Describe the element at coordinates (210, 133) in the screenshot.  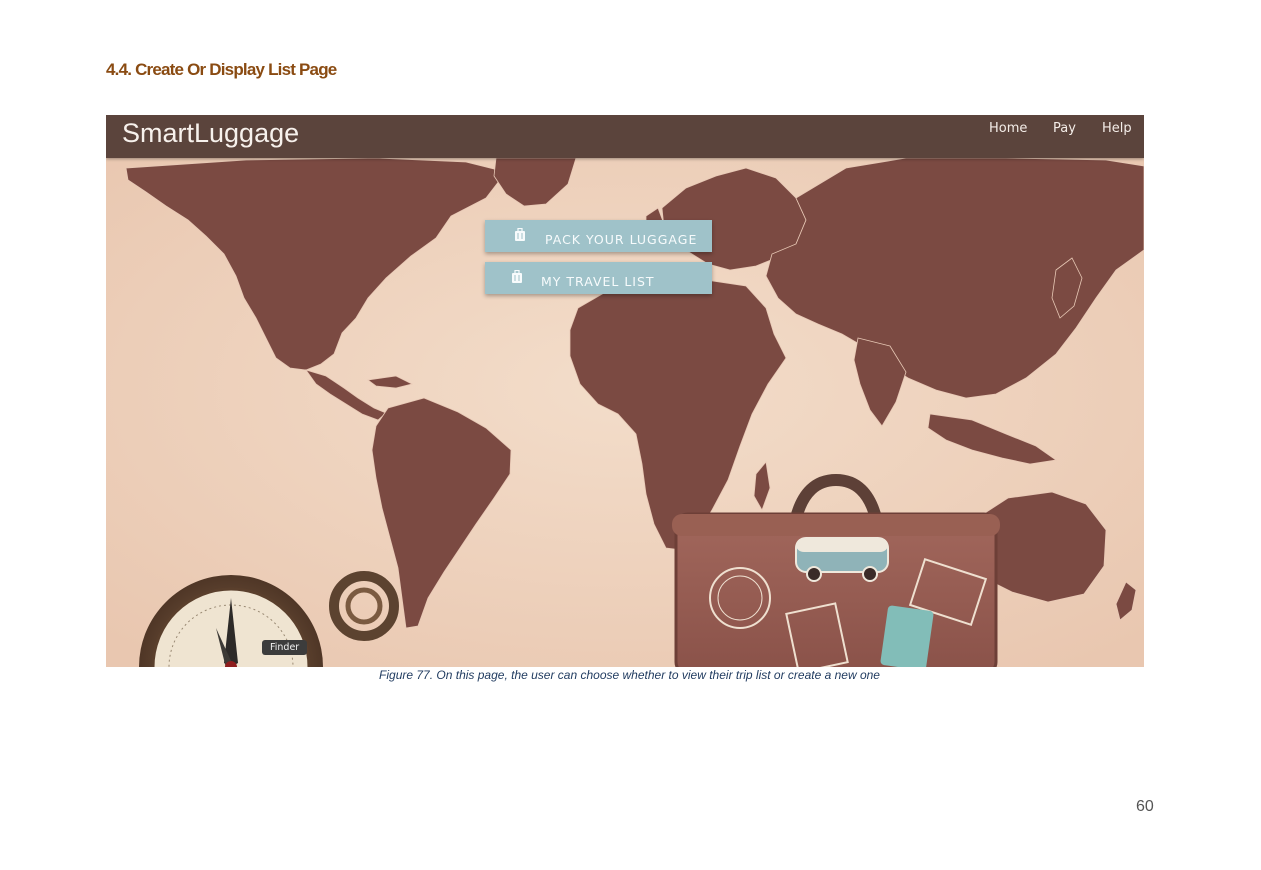
I see `brand-logo: SmartLuggage` at that location.